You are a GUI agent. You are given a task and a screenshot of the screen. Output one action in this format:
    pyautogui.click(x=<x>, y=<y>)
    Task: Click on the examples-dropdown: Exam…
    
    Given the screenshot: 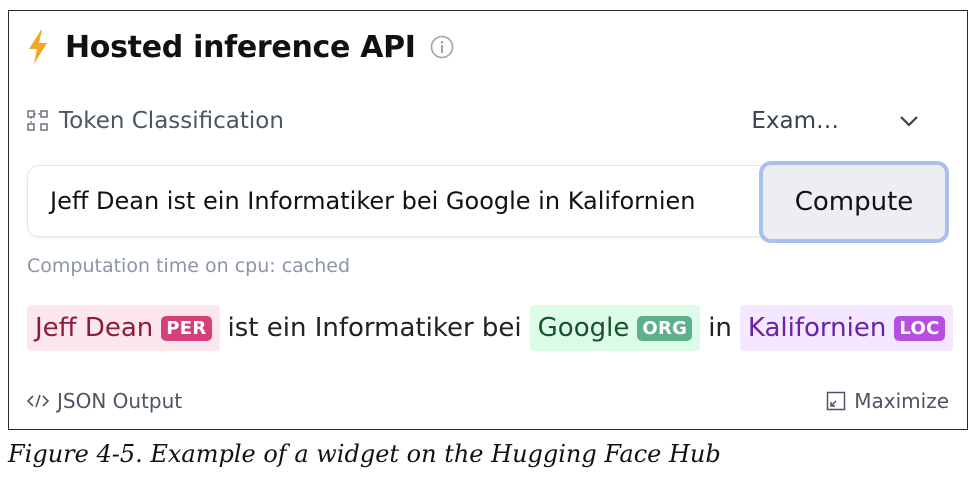 What is the action you would take?
    pyautogui.click(x=795, y=121)
    